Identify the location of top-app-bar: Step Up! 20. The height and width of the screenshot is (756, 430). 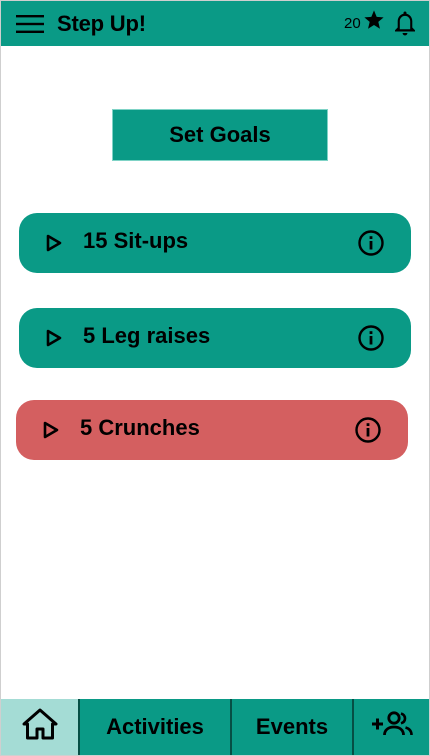
(215, 23).